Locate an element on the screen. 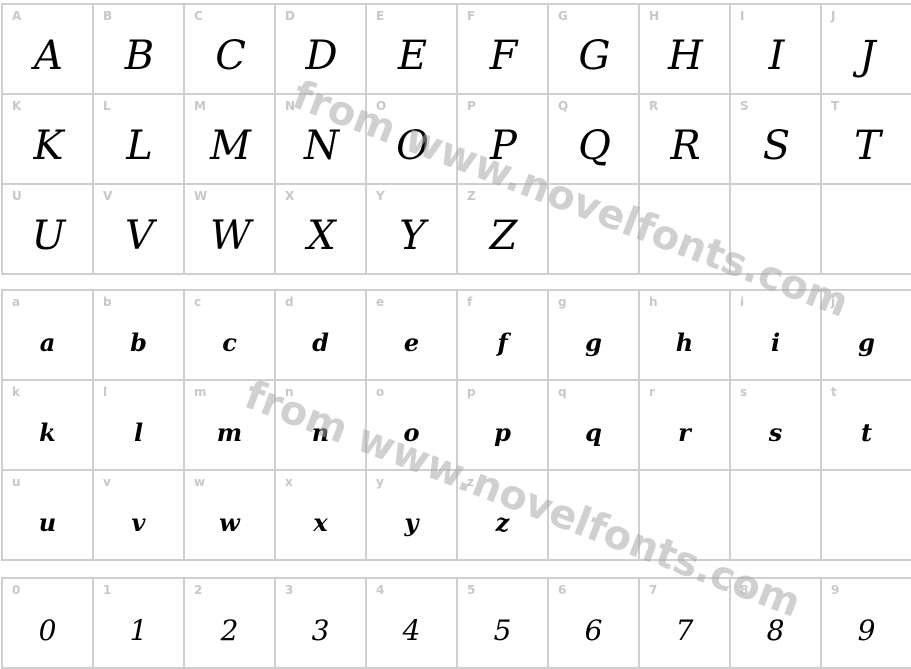 The height and width of the screenshot is (669, 911). glyph-cell-uppercase-U: UU is located at coordinates (48, 230).